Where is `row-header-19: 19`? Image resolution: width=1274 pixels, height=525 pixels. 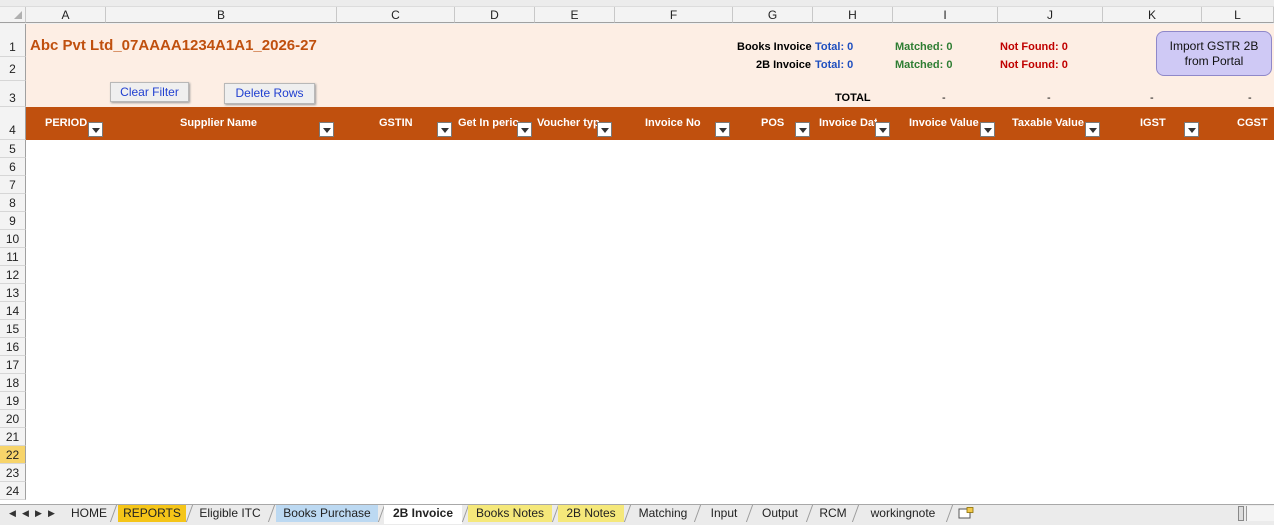
row-header-19: 19 is located at coordinates (13, 401).